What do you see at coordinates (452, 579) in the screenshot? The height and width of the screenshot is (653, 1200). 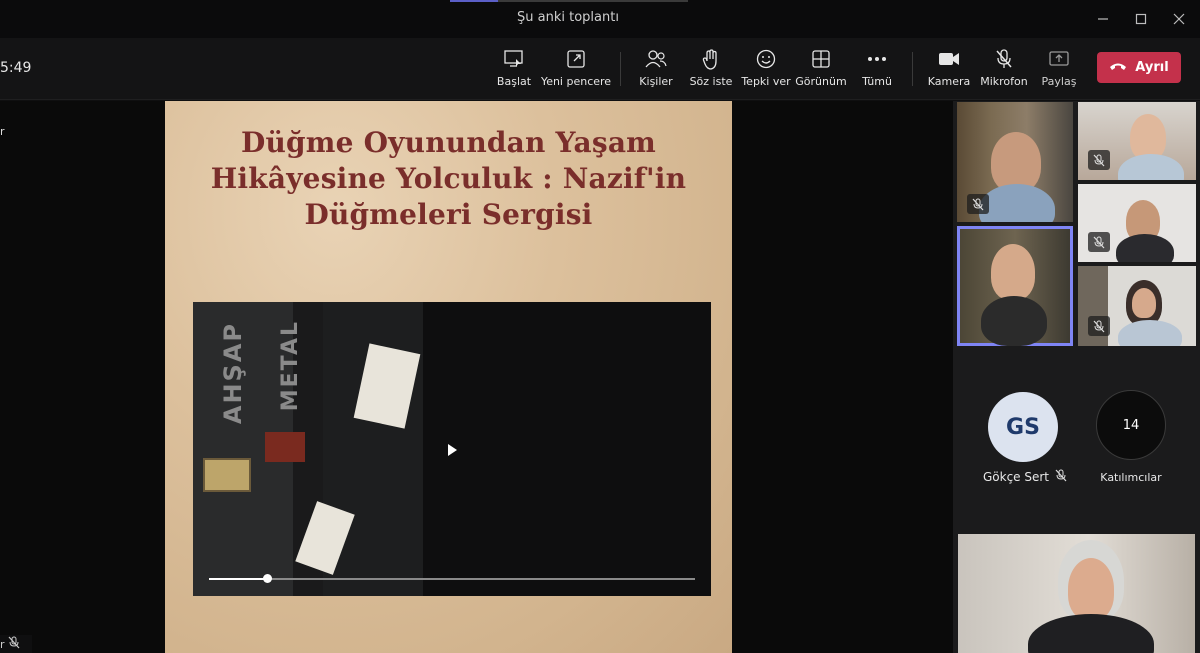 I see `video-seek-track` at bounding box center [452, 579].